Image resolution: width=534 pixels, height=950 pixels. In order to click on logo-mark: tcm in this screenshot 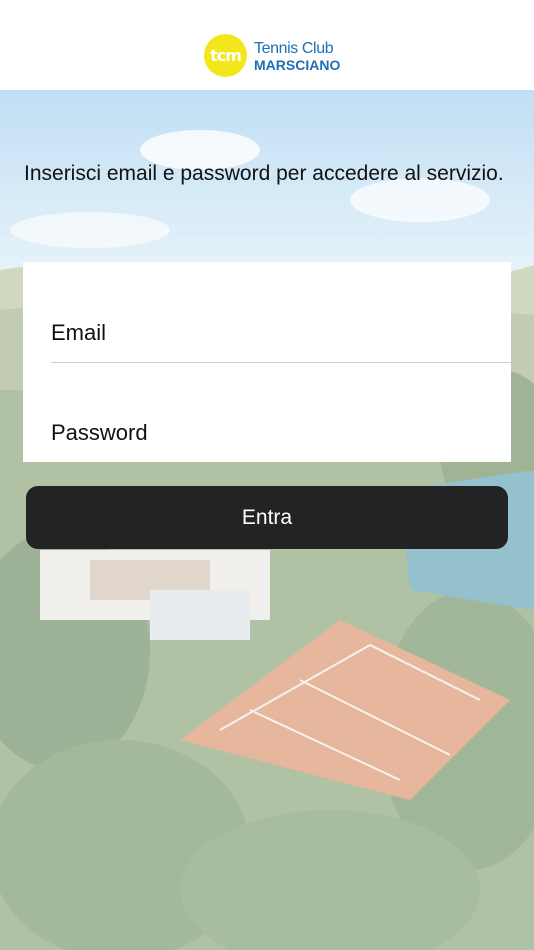, I will do `click(226, 55)`.